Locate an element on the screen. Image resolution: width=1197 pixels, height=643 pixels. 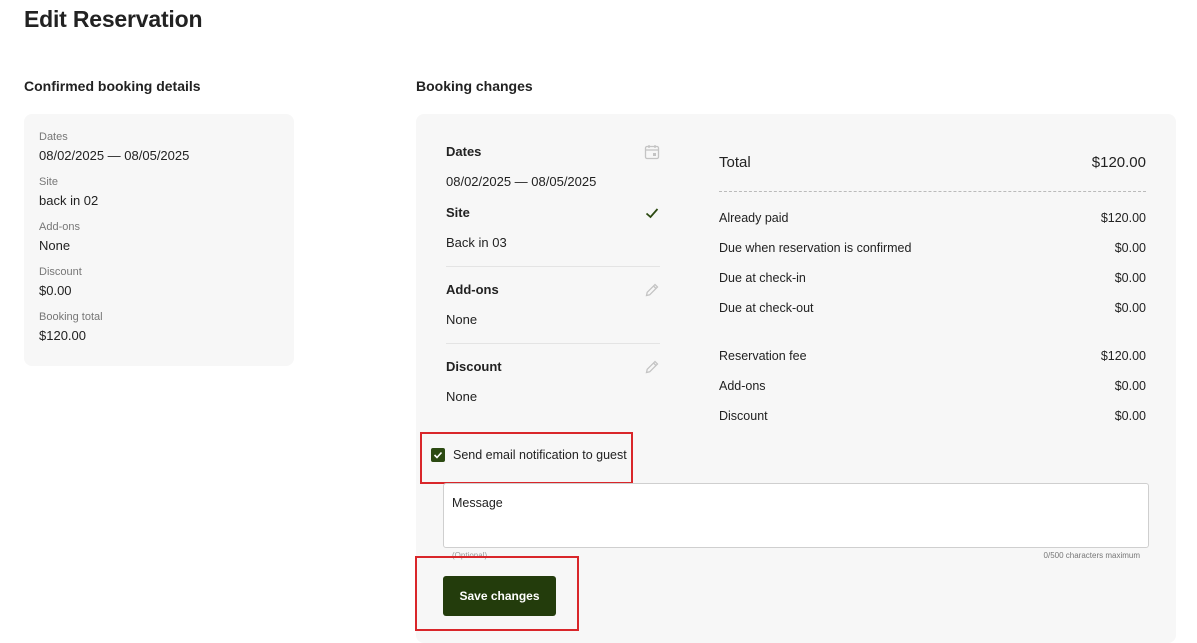
field-value: 08/02/2025 — 08/05/2025 is located at coordinates (114, 155).